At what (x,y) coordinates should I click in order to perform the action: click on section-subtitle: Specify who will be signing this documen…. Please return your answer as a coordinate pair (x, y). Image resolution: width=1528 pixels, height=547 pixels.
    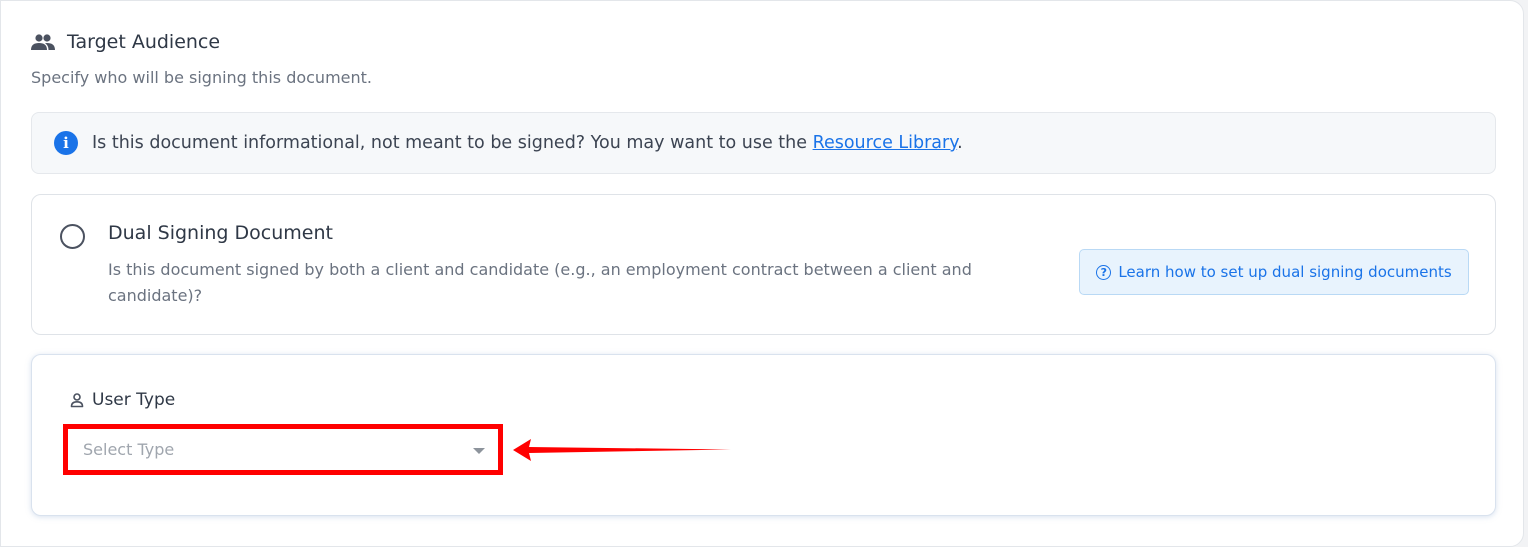
    Looking at the image, I should click on (201, 77).